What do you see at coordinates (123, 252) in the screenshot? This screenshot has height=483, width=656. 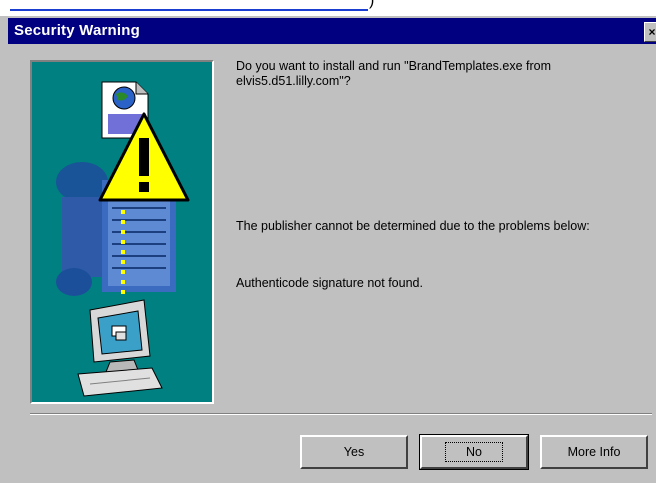 I see `connection-dots` at bounding box center [123, 252].